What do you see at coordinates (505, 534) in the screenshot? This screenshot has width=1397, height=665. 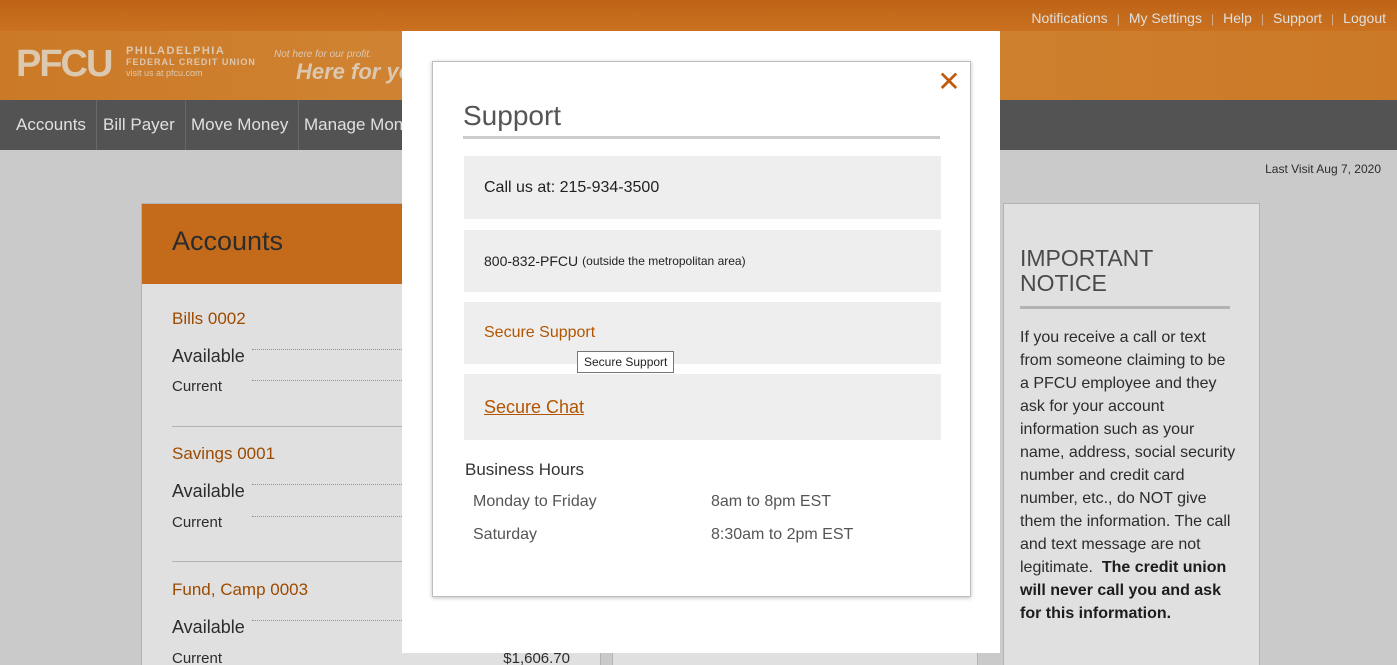 I see `hours-day: Saturday` at bounding box center [505, 534].